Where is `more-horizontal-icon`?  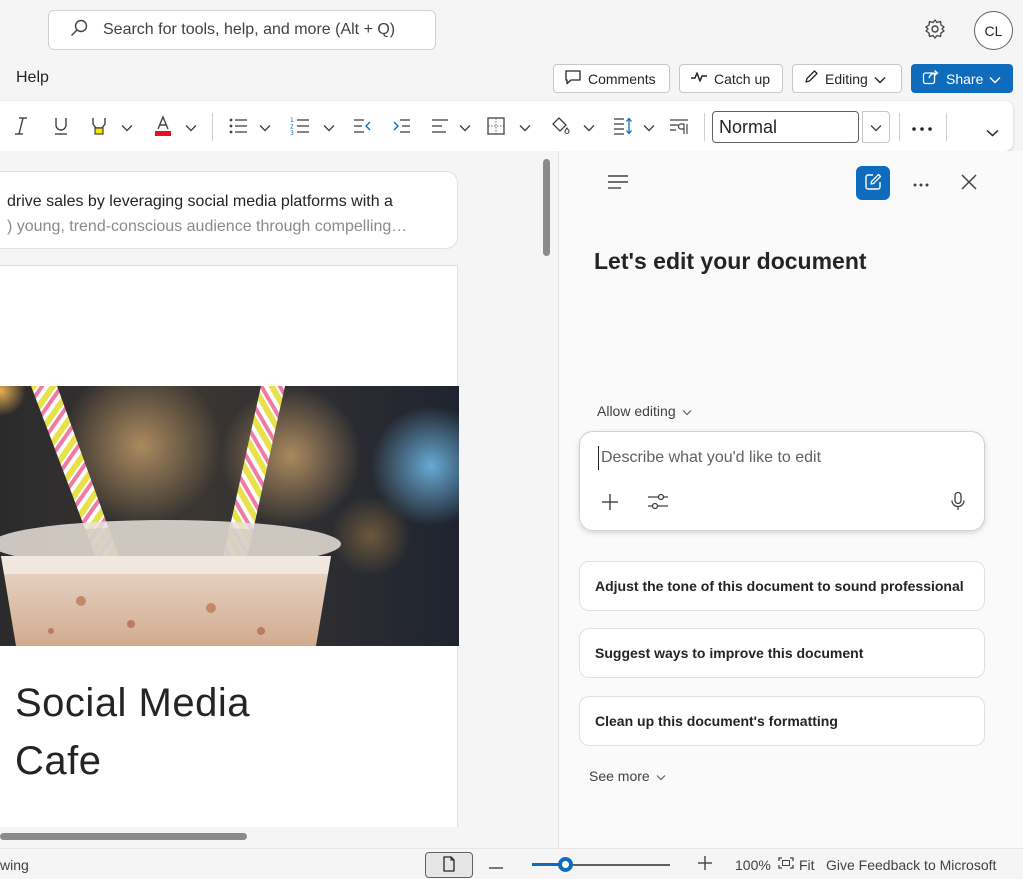 more-horizontal-icon is located at coordinates (921, 183).